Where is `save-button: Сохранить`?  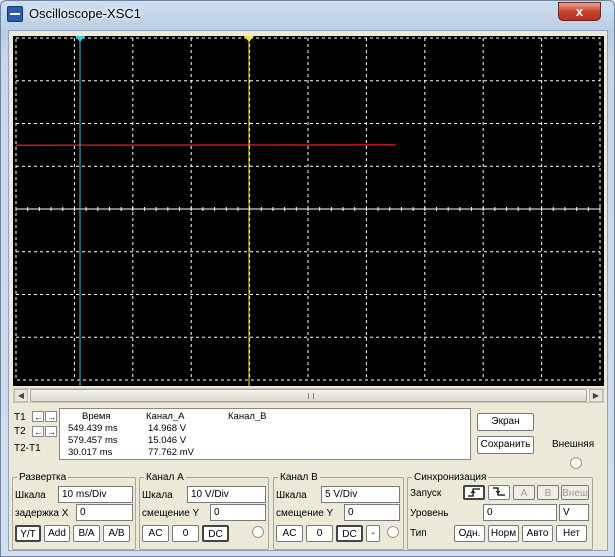 save-button: Сохранить is located at coordinates (505, 445).